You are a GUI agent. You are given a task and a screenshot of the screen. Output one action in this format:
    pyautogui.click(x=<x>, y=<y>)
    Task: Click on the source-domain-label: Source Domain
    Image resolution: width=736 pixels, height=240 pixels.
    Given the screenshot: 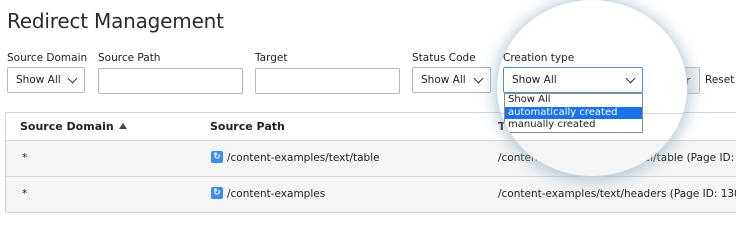 What is the action you would take?
    pyautogui.click(x=47, y=58)
    